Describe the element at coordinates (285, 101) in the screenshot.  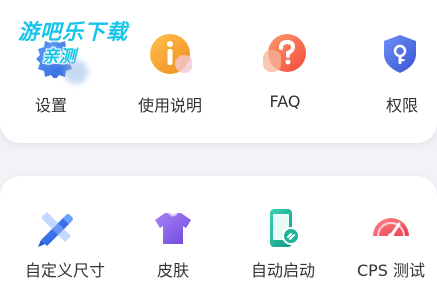
I see `menu-item-label: FAQ` at that location.